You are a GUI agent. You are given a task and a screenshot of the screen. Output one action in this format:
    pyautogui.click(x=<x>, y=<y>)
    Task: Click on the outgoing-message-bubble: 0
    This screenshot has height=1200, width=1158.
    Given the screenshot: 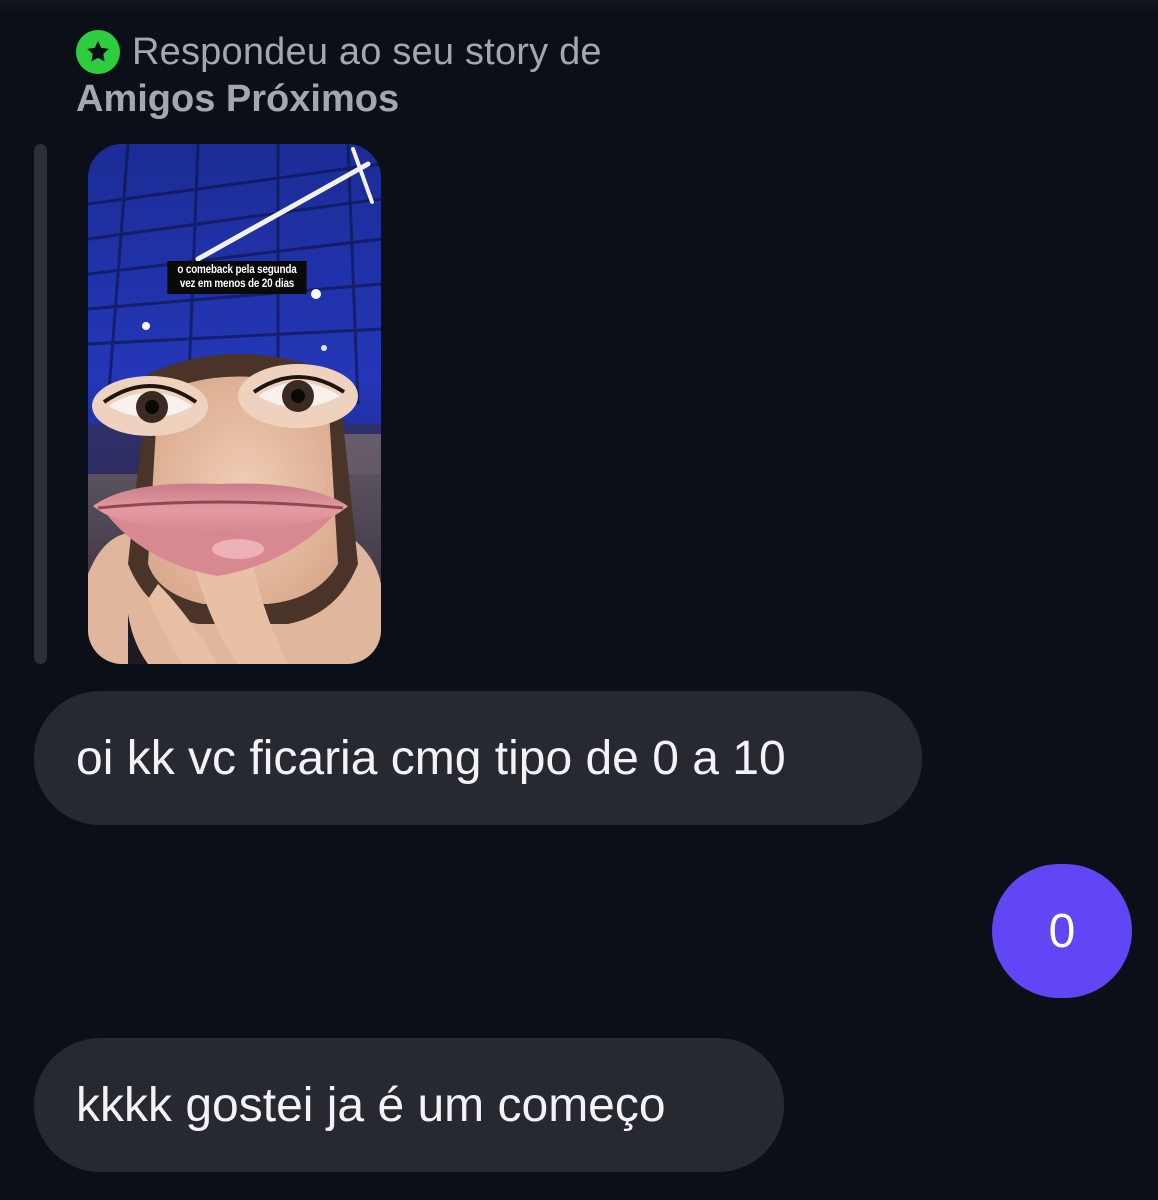 What is the action you would take?
    pyautogui.click(x=1062, y=931)
    